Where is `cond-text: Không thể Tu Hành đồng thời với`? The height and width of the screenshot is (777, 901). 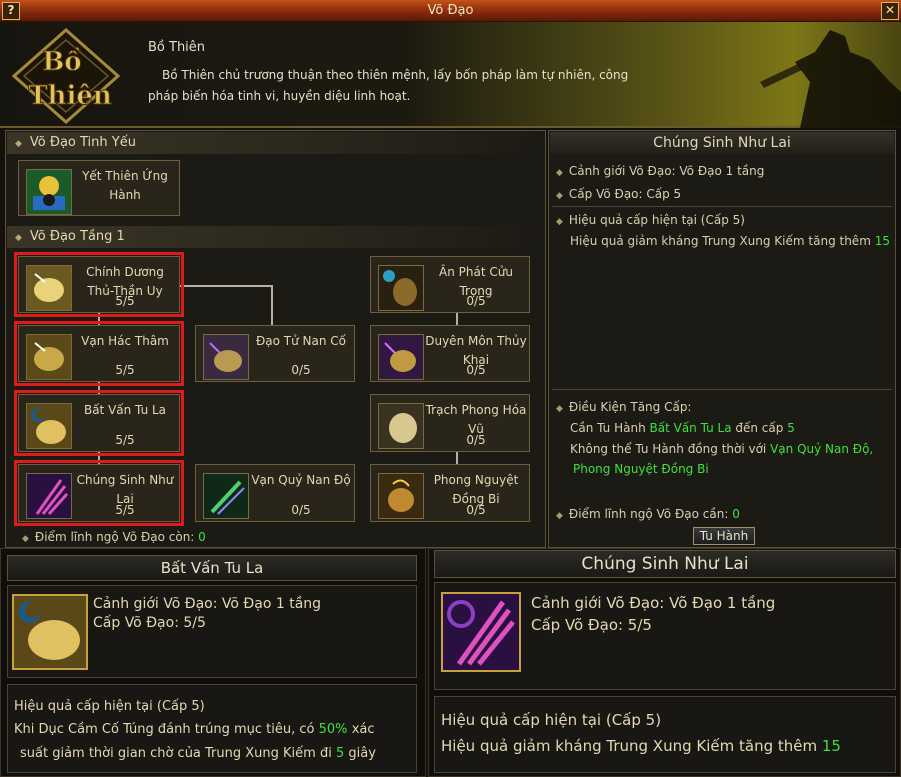 cond-text: Không thể Tu Hành đồng thời với is located at coordinates (668, 449).